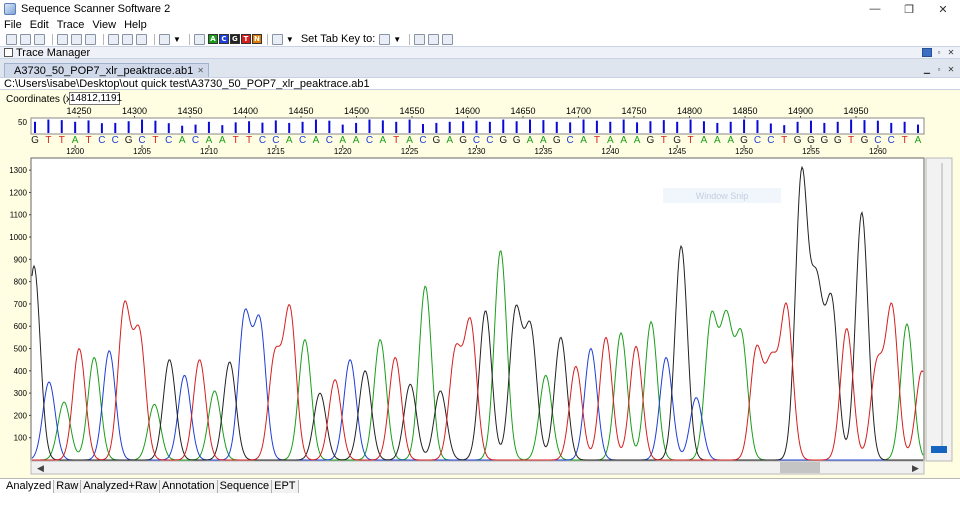  I want to click on layout-icon, so click(927, 52).